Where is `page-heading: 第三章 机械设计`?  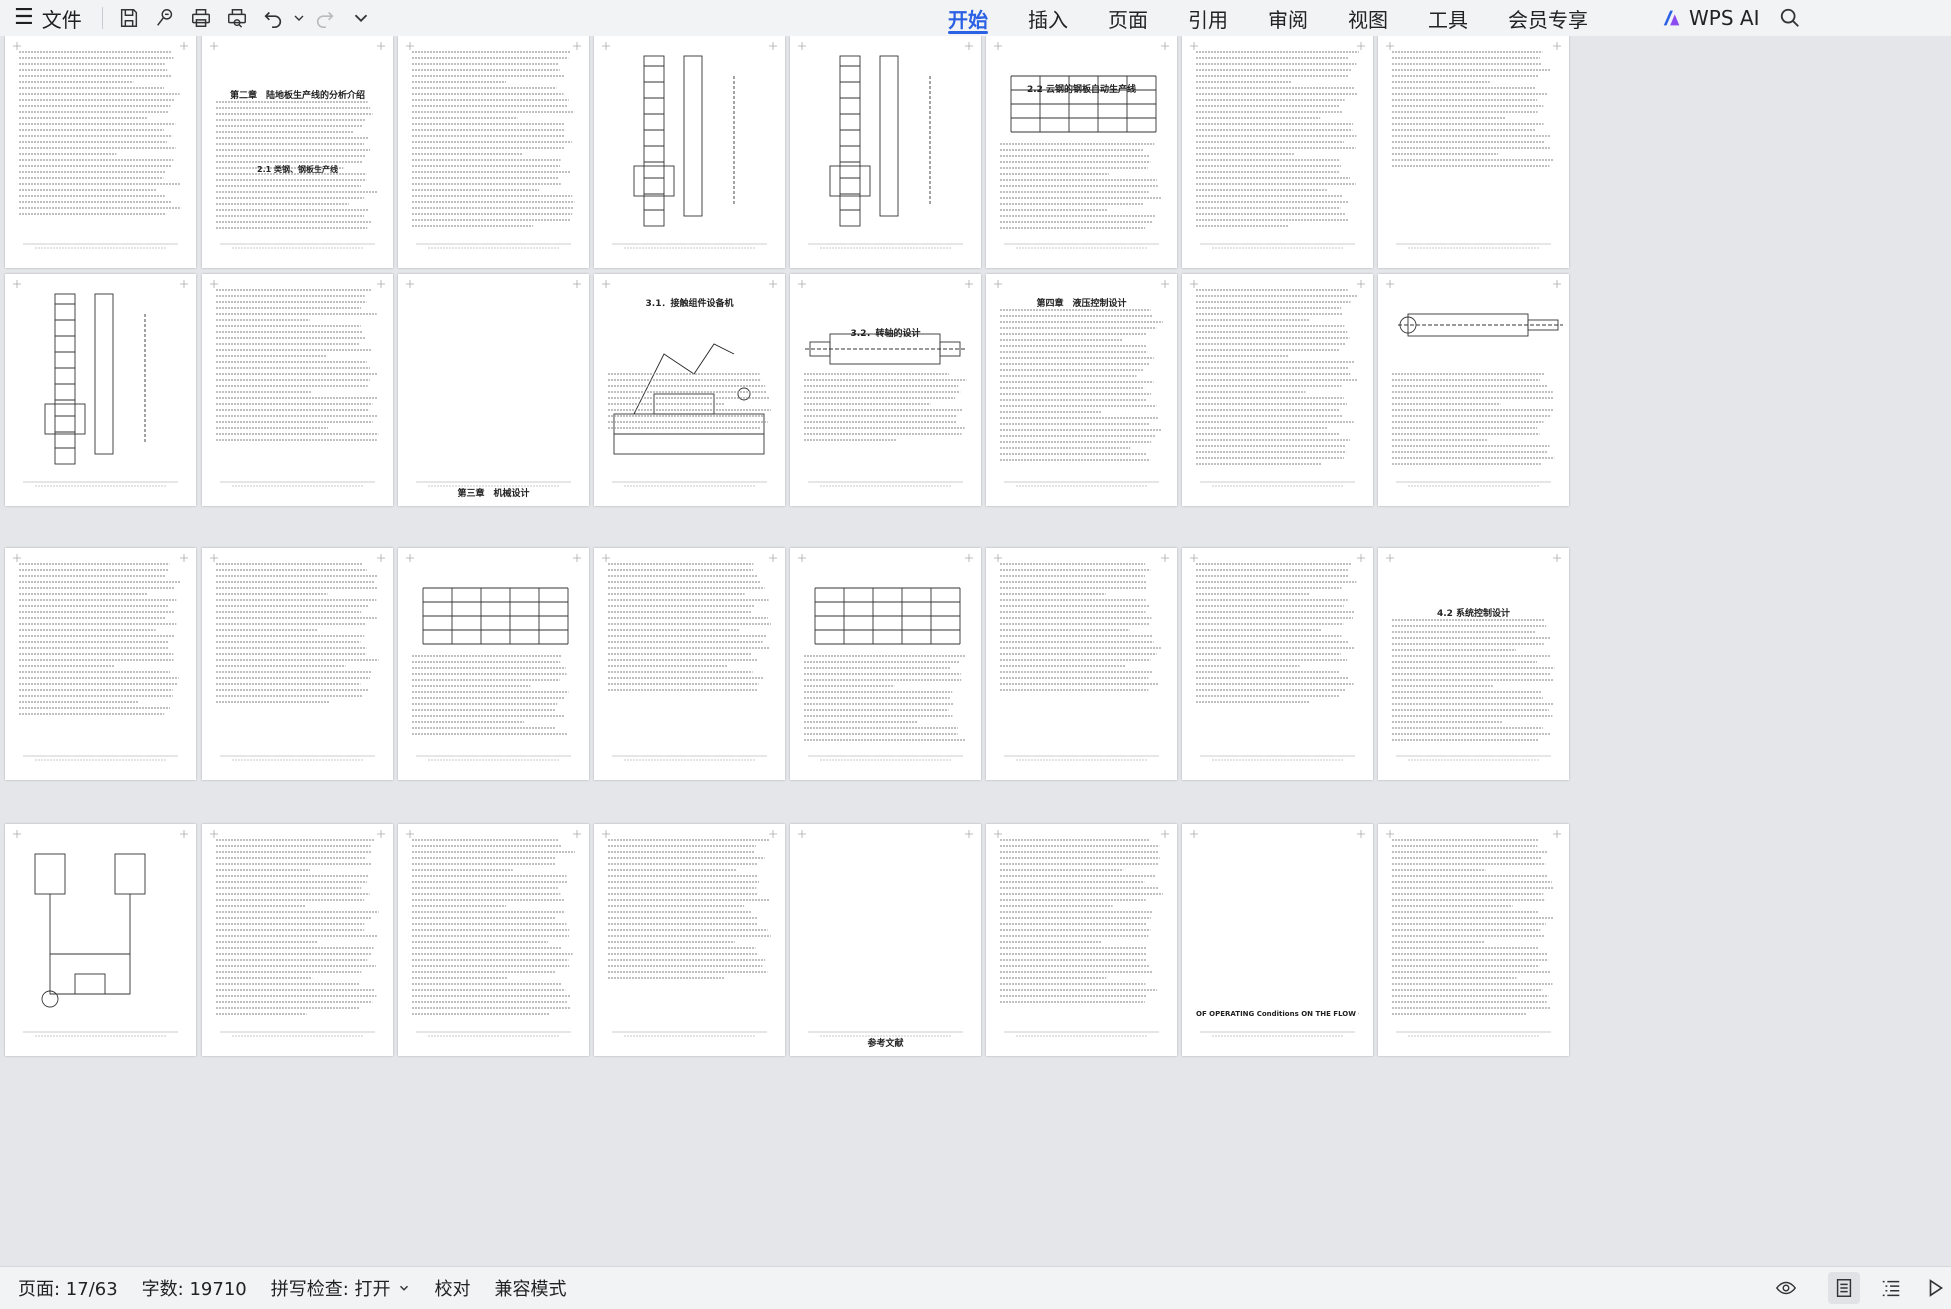
page-heading: 第三章 机械设计 is located at coordinates (493, 494).